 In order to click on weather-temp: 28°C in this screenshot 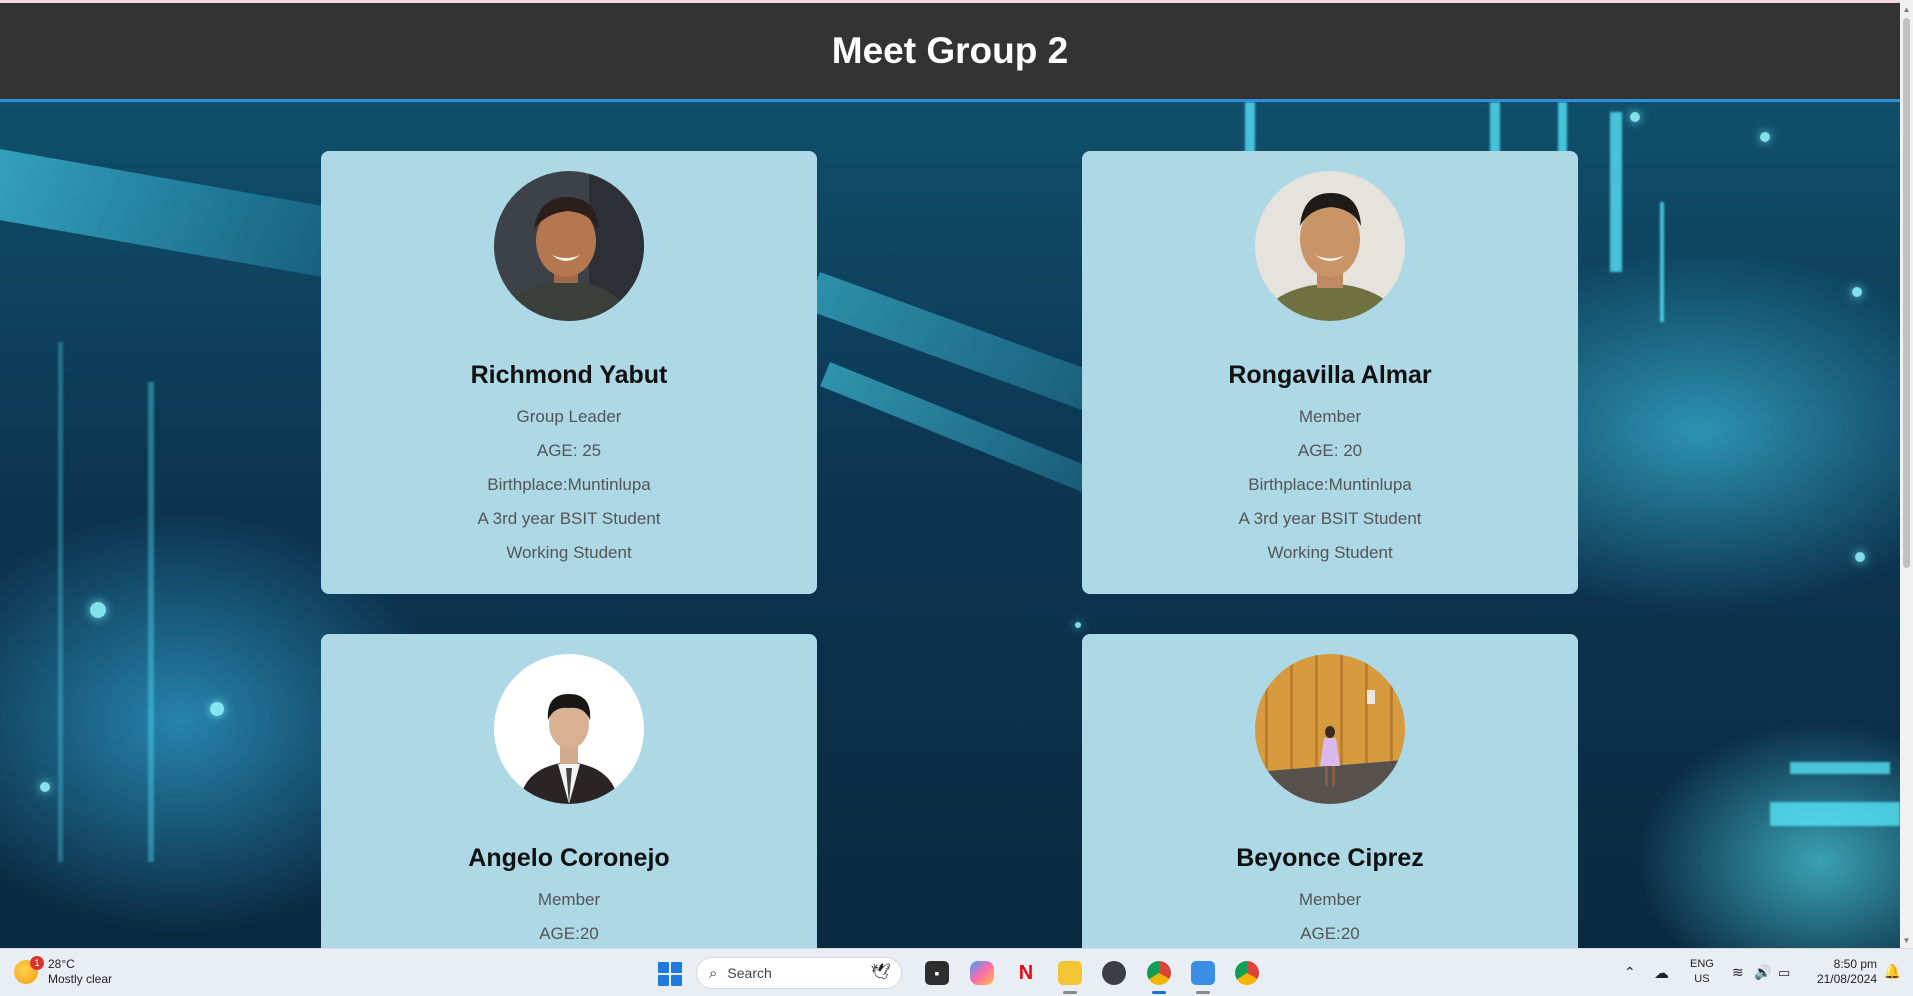, I will do `click(61, 964)`.